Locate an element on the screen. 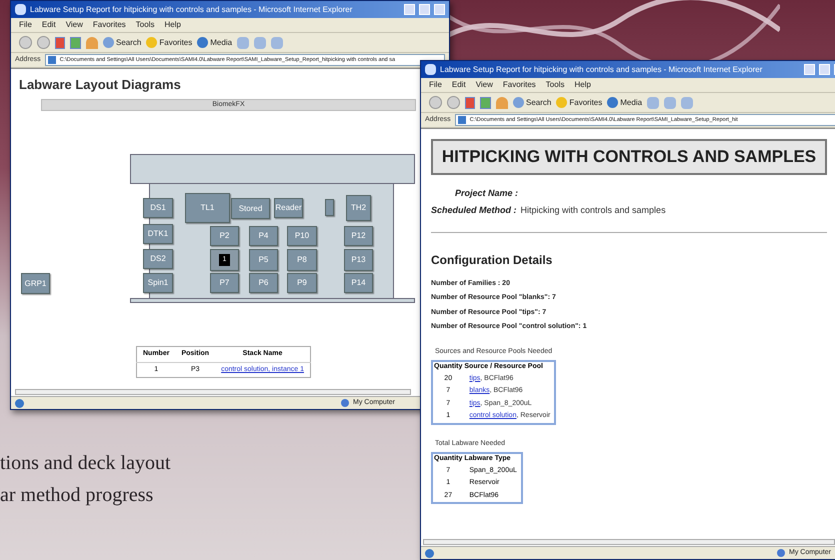  deck-slot: Spin1 is located at coordinates (158, 283).